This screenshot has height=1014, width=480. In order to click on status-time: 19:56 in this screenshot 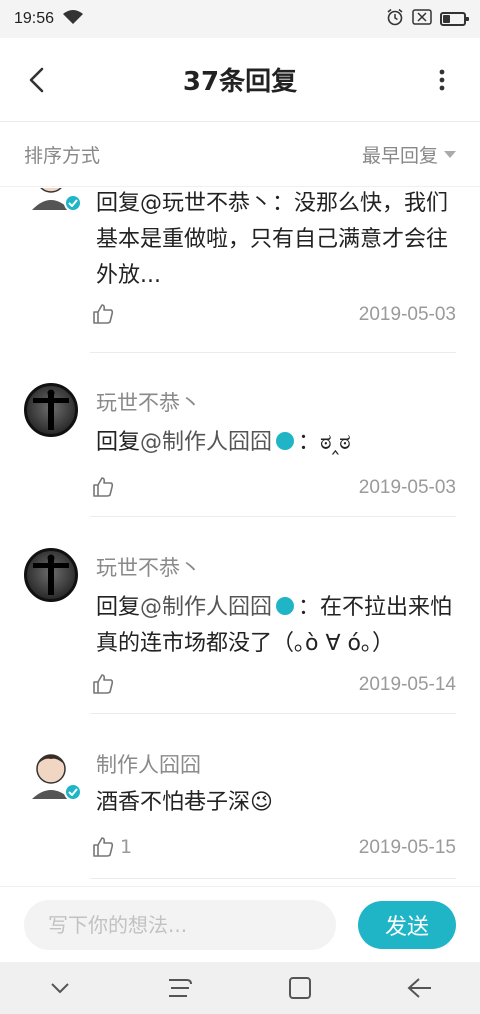, I will do `click(34, 18)`.